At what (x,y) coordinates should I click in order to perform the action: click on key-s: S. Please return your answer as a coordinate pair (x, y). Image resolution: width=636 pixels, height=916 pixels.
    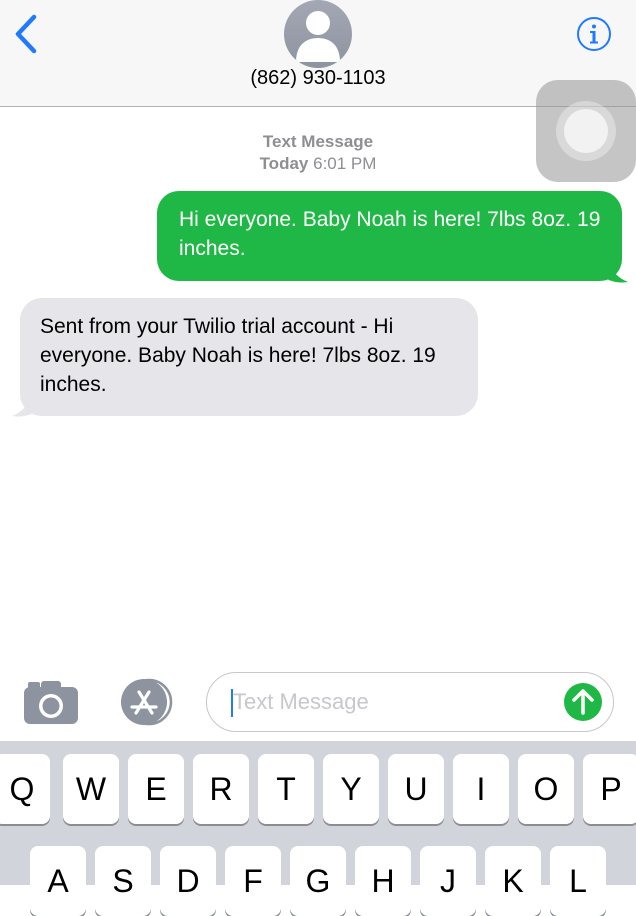
    Looking at the image, I should click on (123, 881).